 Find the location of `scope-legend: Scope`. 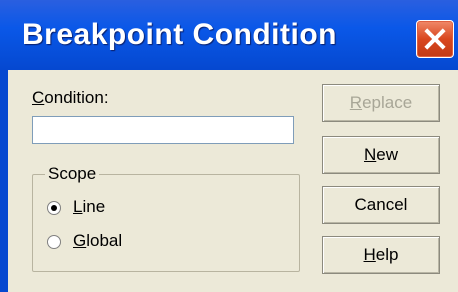

scope-legend: Scope is located at coordinates (72, 174).